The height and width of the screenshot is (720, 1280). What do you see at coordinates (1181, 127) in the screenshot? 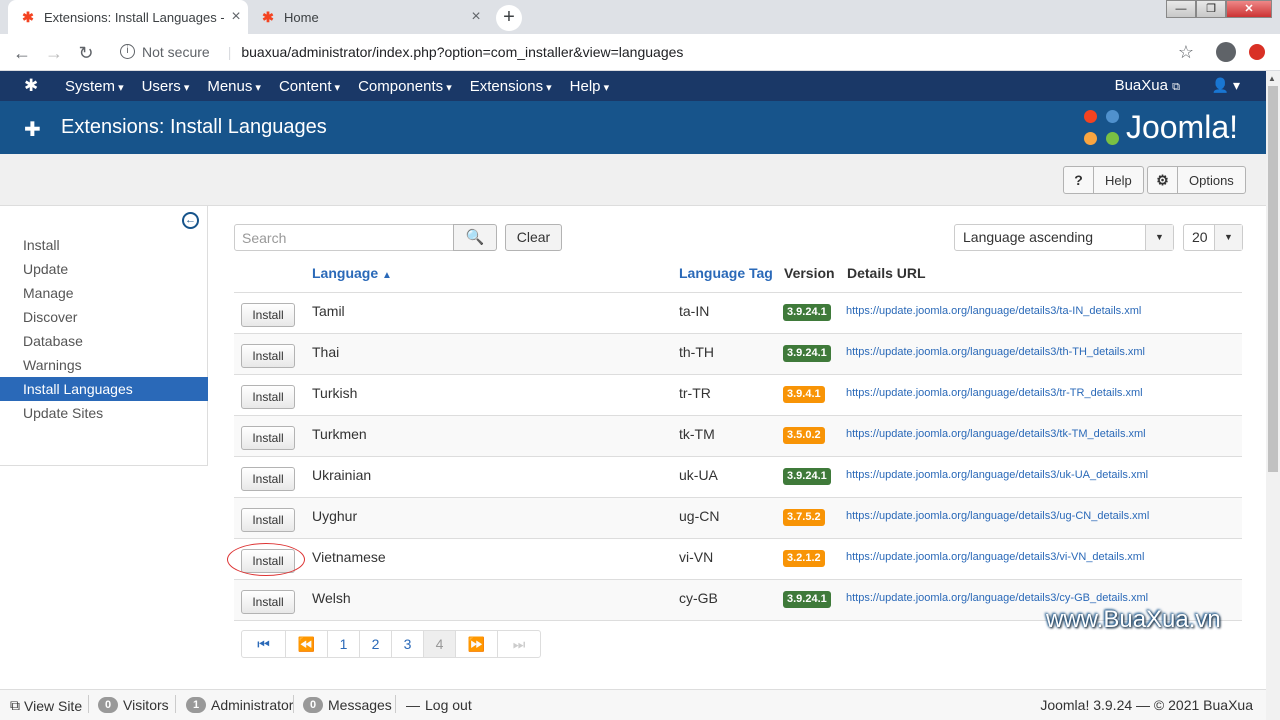
I see `brand-name: Joomla!` at bounding box center [1181, 127].